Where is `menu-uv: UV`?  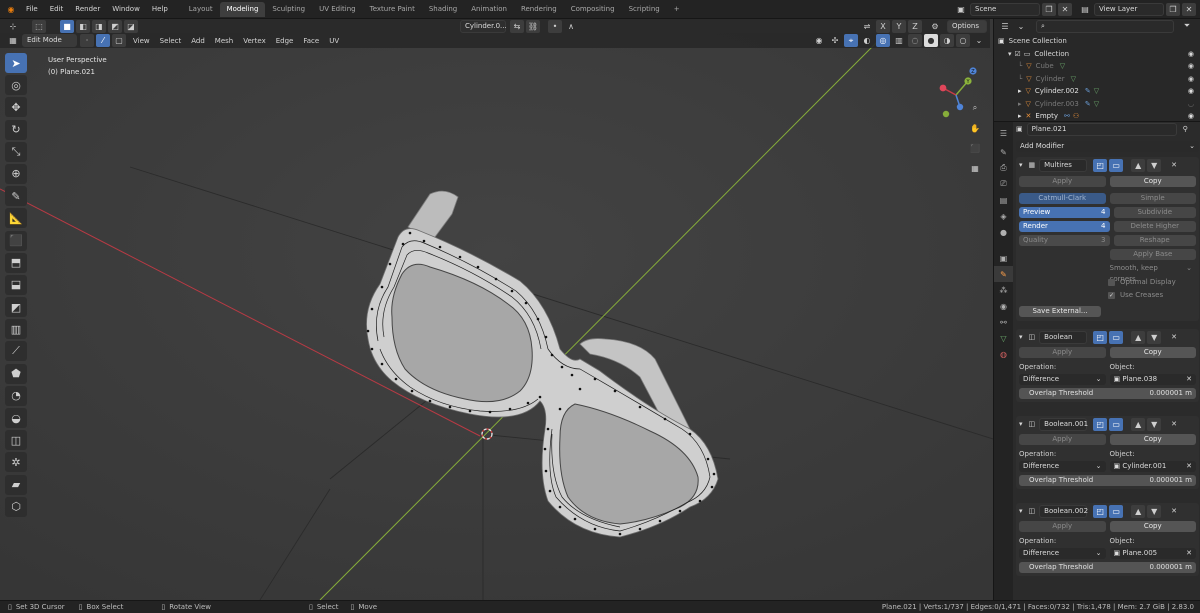
menu-uv: UV is located at coordinates (334, 41).